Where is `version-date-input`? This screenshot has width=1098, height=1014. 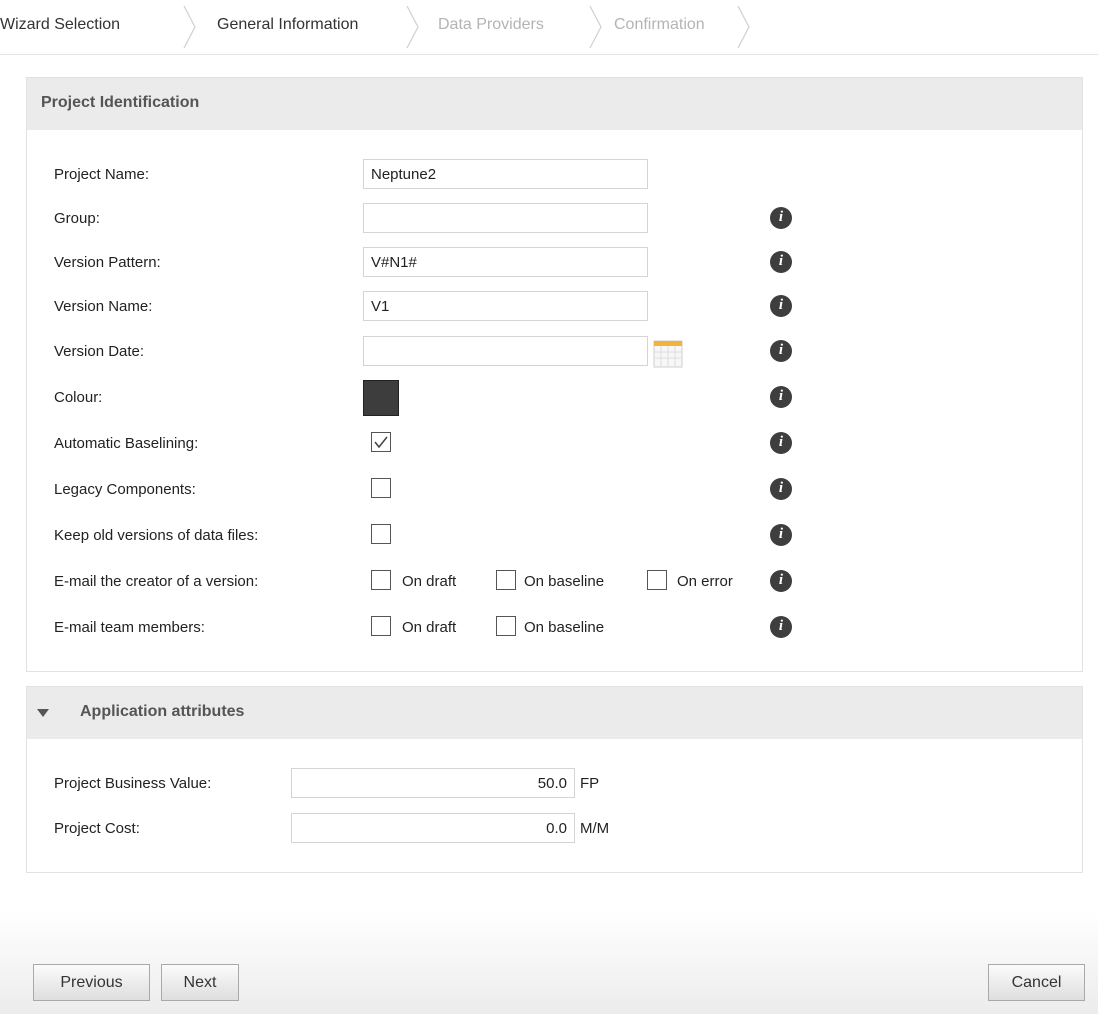
version-date-input is located at coordinates (505, 351).